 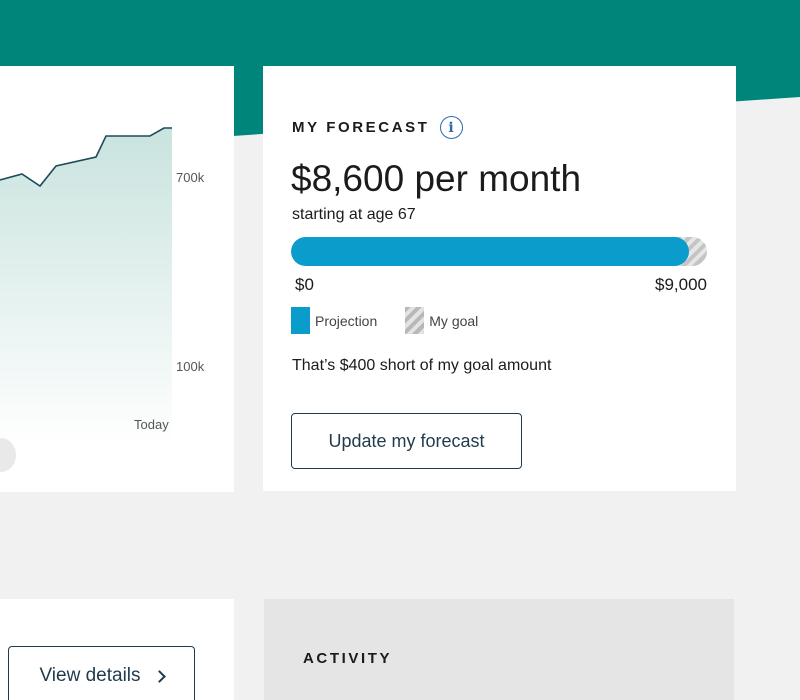 I want to click on forecast-progress-bar, so click(x=499, y=251).